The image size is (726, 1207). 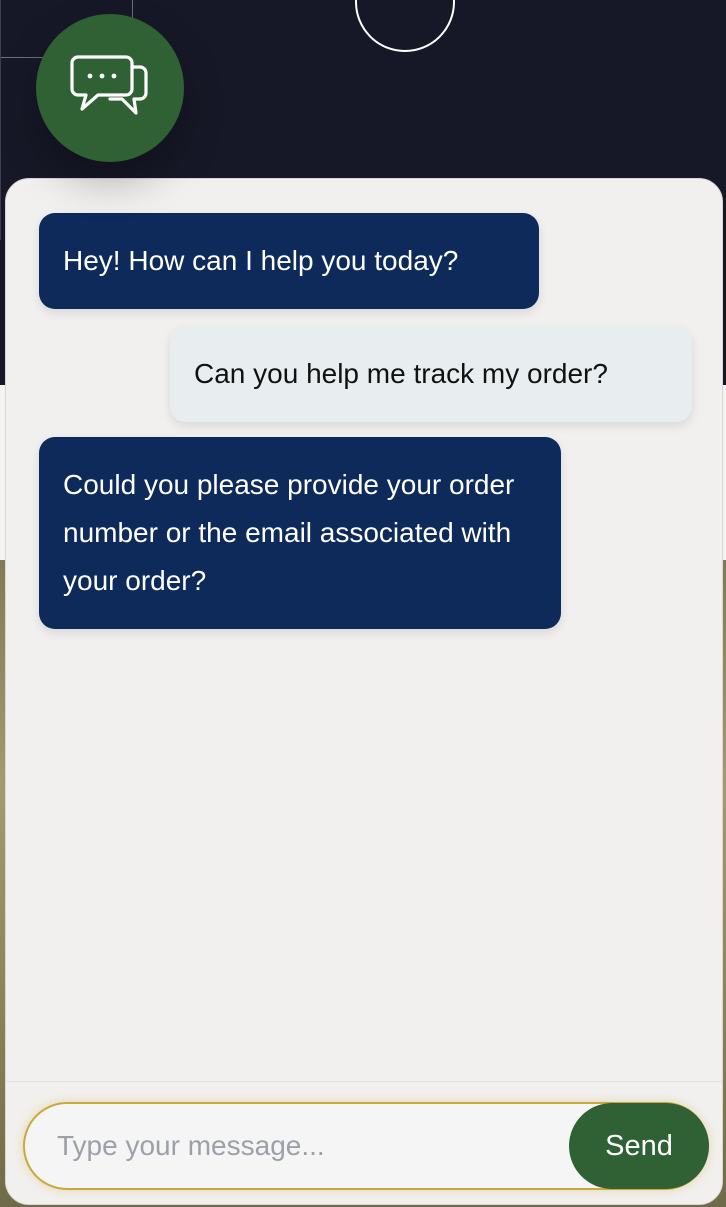 I want to click on message-input-wrapper: Send, so click(x=366, y=1146).